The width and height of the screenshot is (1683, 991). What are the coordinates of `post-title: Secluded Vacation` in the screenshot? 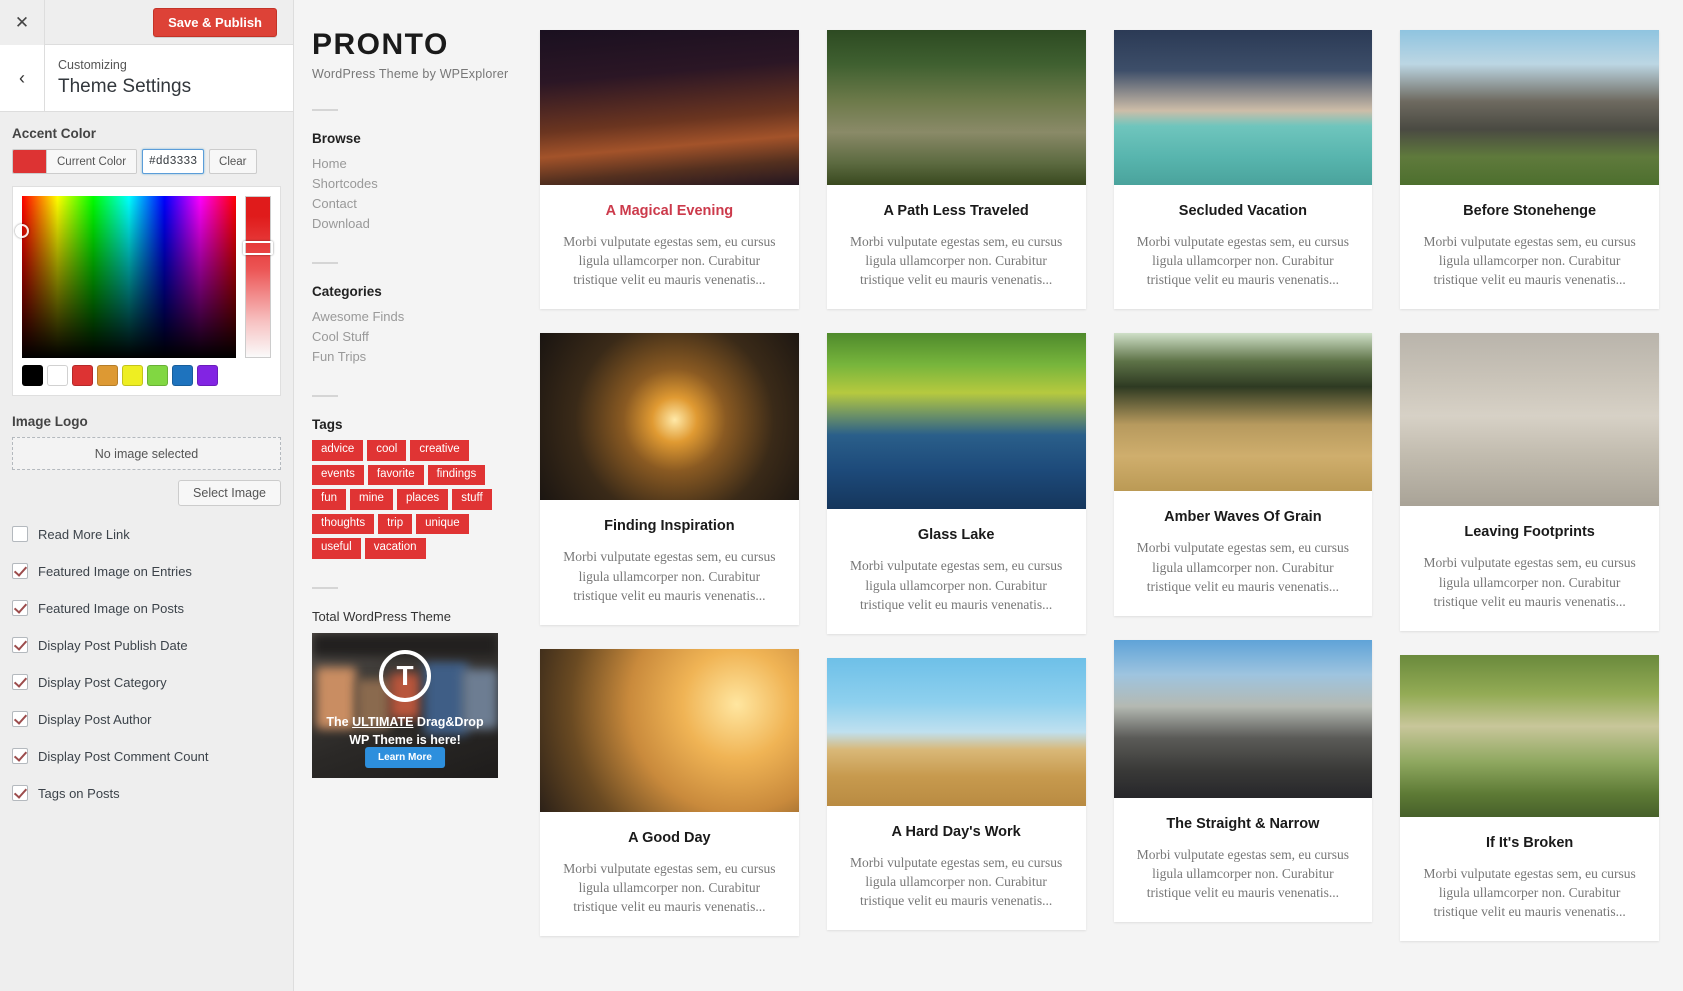 It's located at (1243, 211).